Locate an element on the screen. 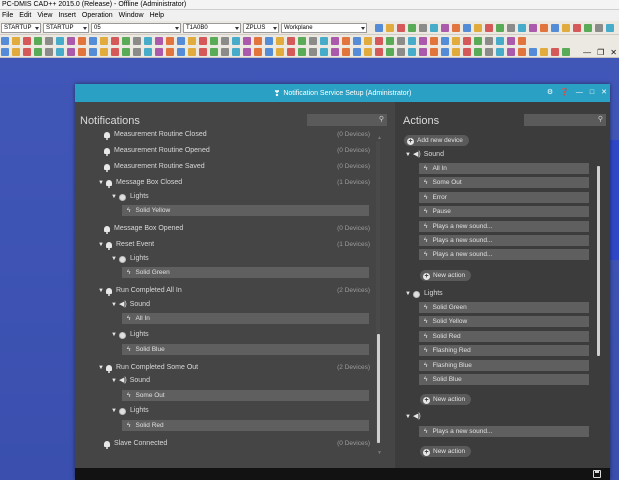  notification-event-row: ▼ Reset Event (1 Devices) is located at coordinates (234, 245).